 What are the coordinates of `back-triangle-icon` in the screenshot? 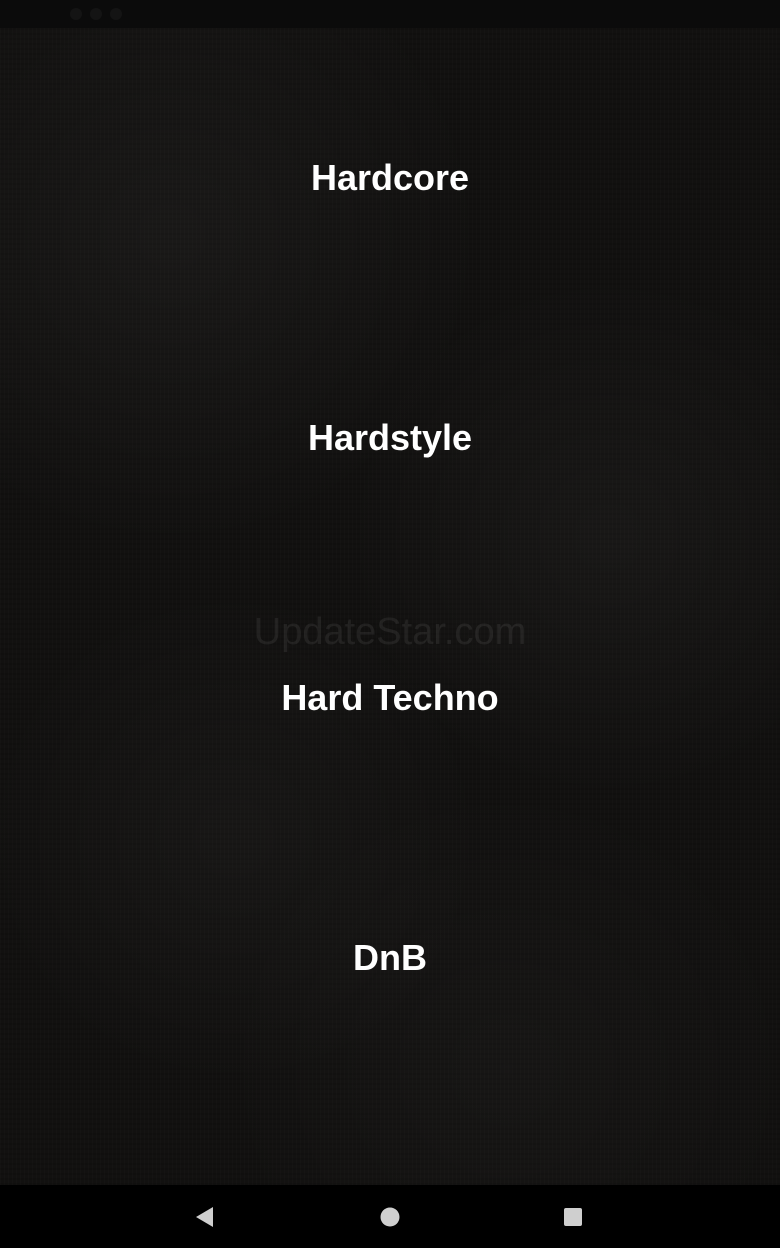 It's located at (204, 1217).